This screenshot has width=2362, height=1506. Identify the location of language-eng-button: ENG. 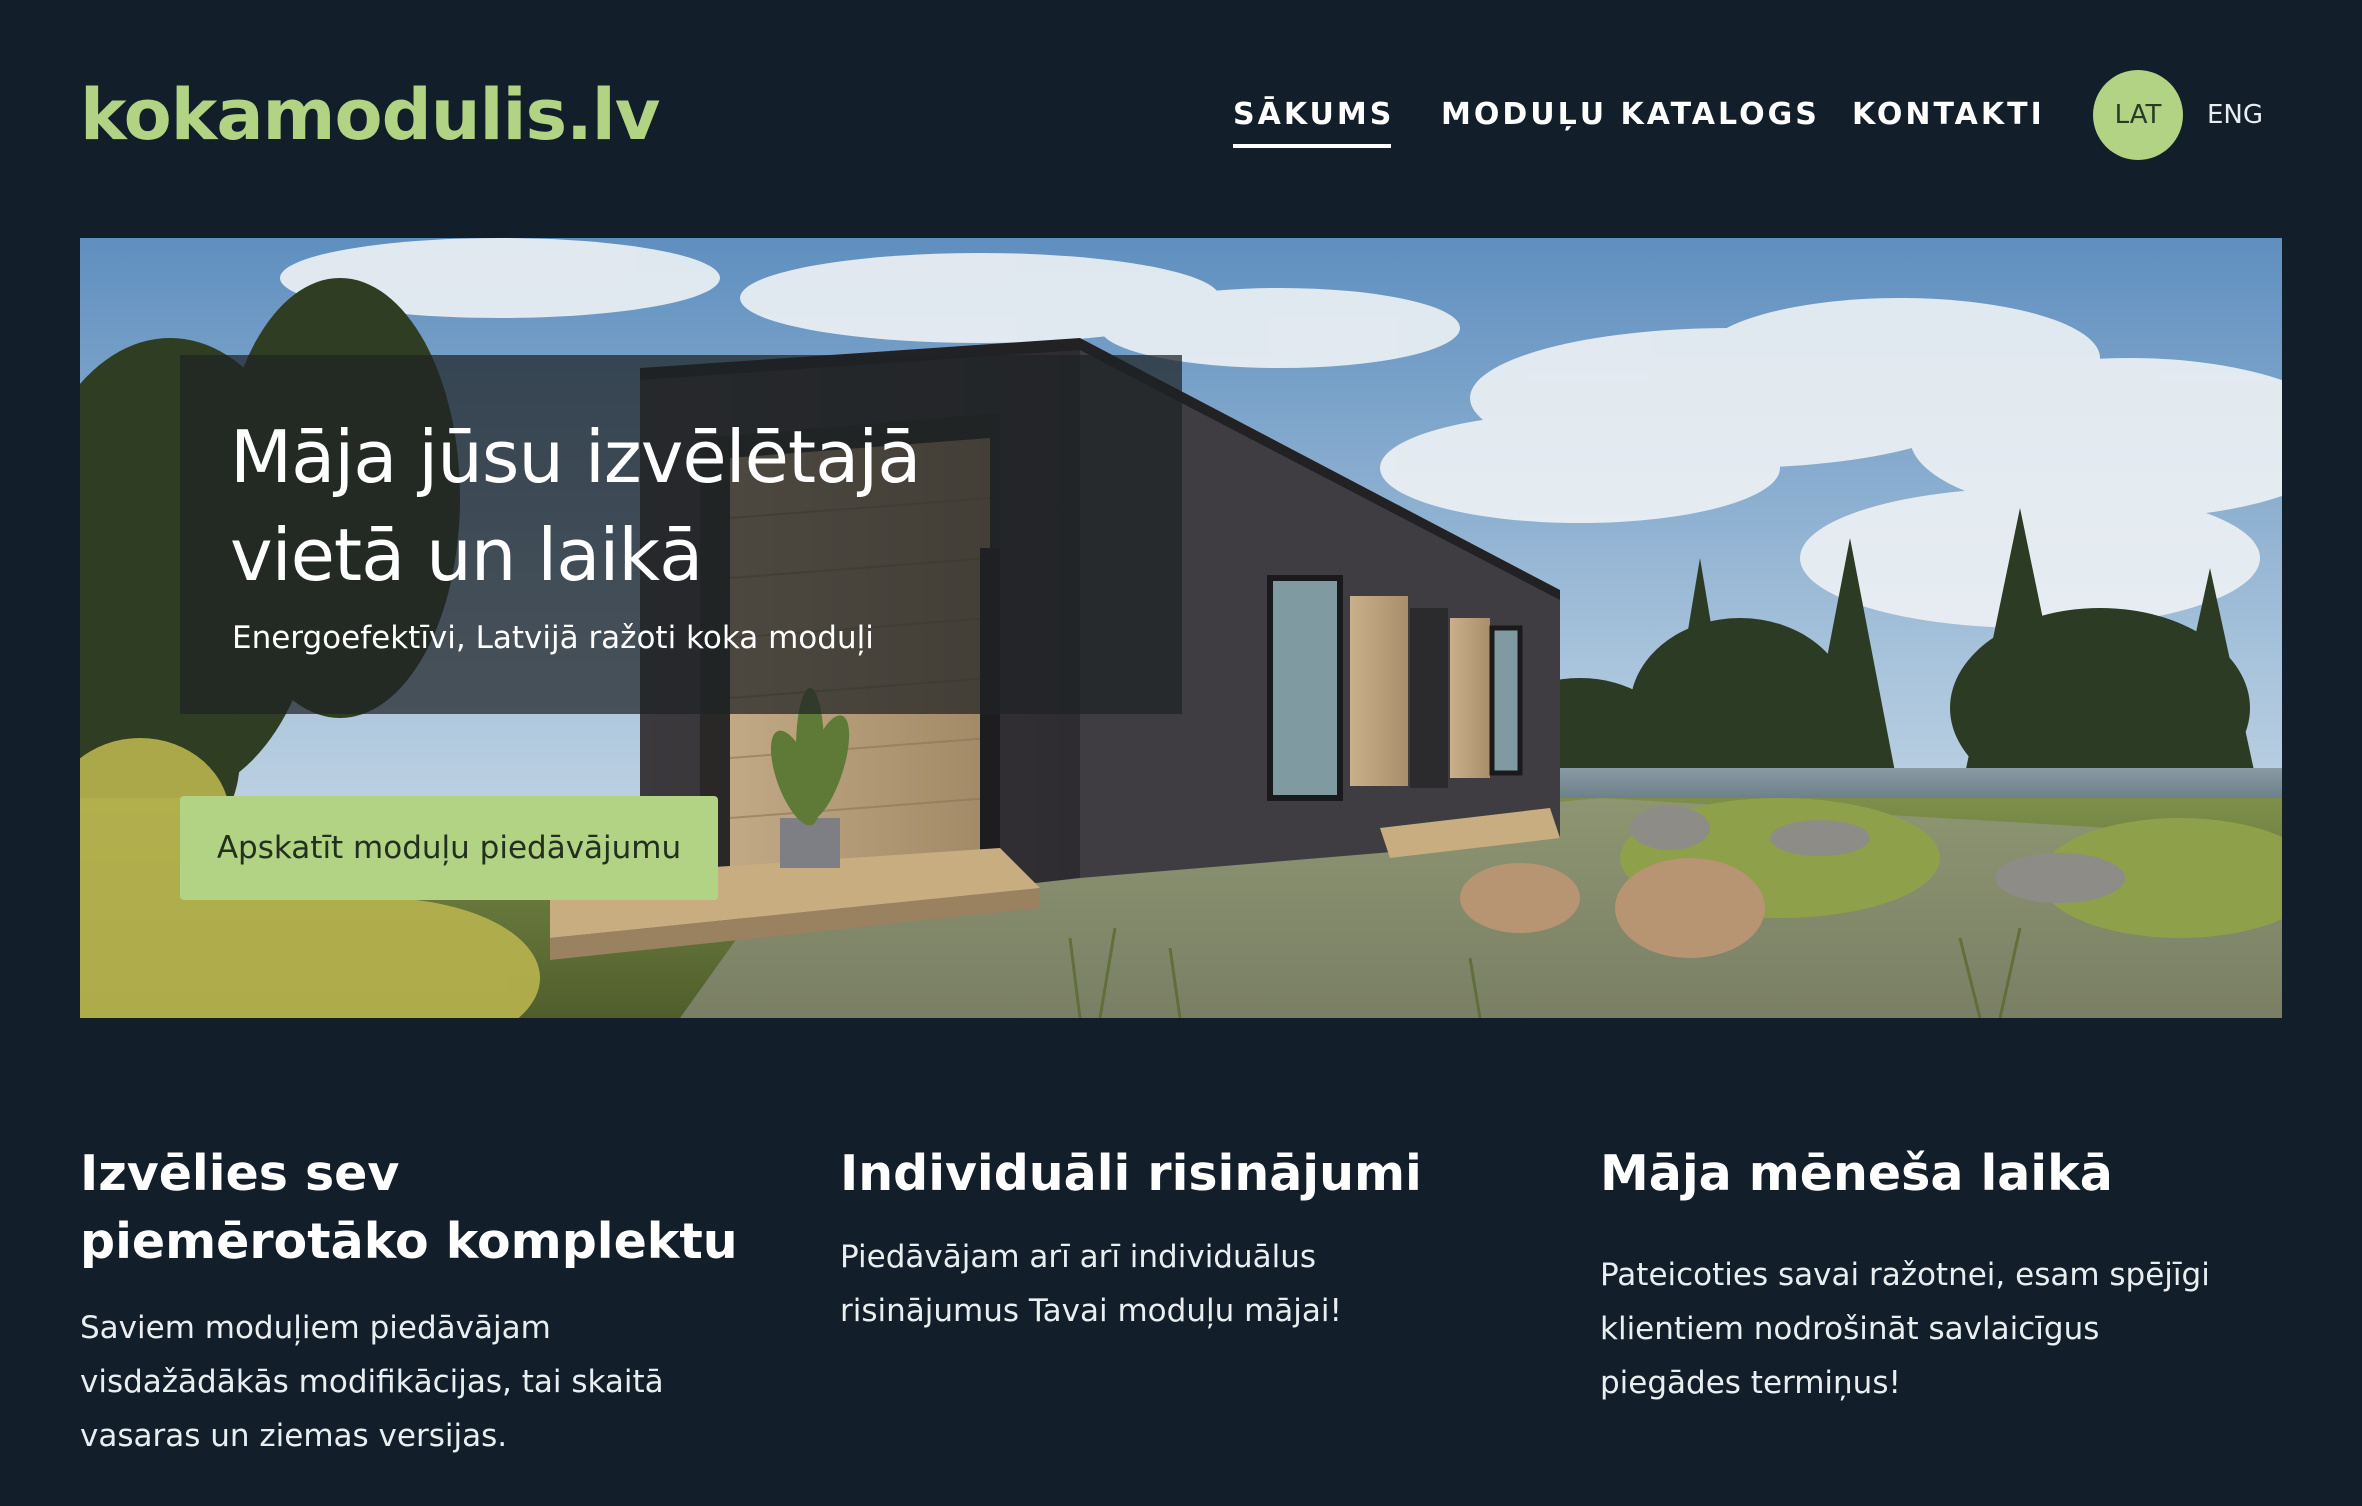
(2235, 115).